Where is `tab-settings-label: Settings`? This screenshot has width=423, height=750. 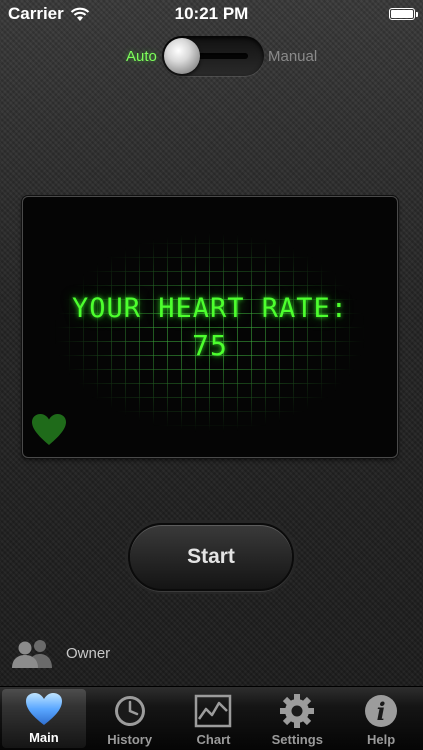
tab-settings-label: Settings is located at coordinates (297, 739).